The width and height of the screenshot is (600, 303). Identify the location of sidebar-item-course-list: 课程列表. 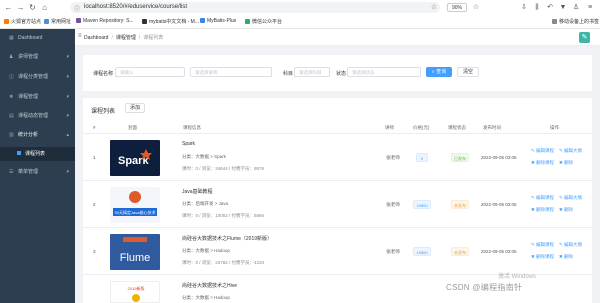
(37, 154).